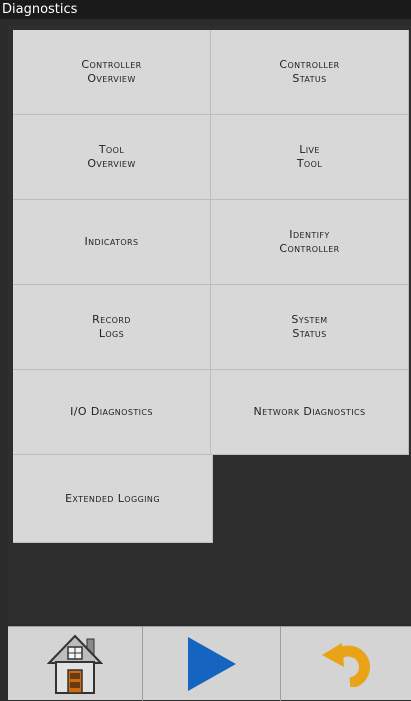 Image resolution: width=411 pixels, height=701 pixels. What do you see at coordinates (309, 248) in the screenshot?
I see `tile-label-line2: Controller` at bounding box center [309, 248].